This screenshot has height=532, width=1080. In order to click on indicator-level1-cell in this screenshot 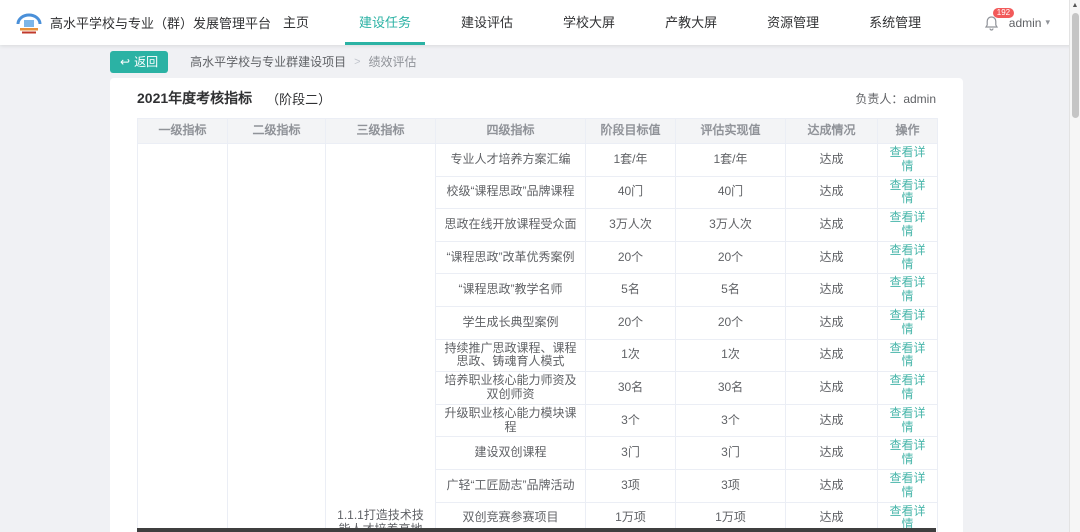, I will do `click(182, 337)`.